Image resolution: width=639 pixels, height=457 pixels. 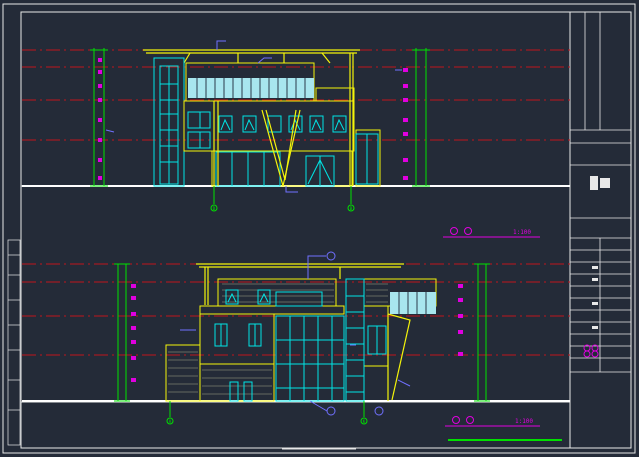 What do you see at coordinates (300, 284) in the screenshot?
I see `roof-canopy-bottom` at bounding box center [300, 284].